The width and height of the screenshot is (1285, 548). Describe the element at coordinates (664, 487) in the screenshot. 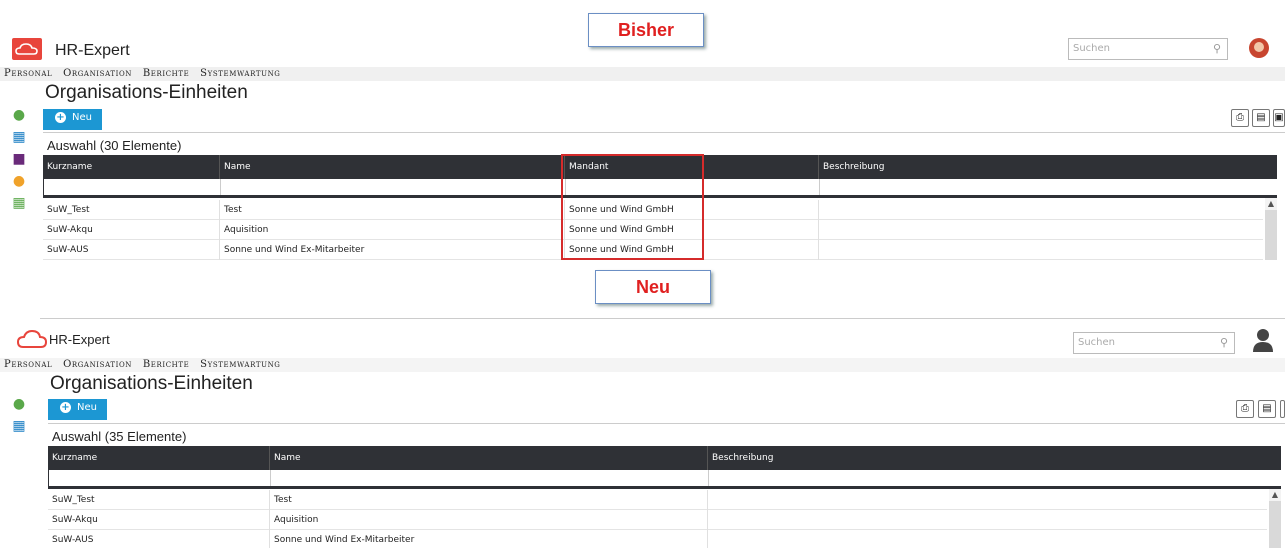

I see `grid-separator` at that location.